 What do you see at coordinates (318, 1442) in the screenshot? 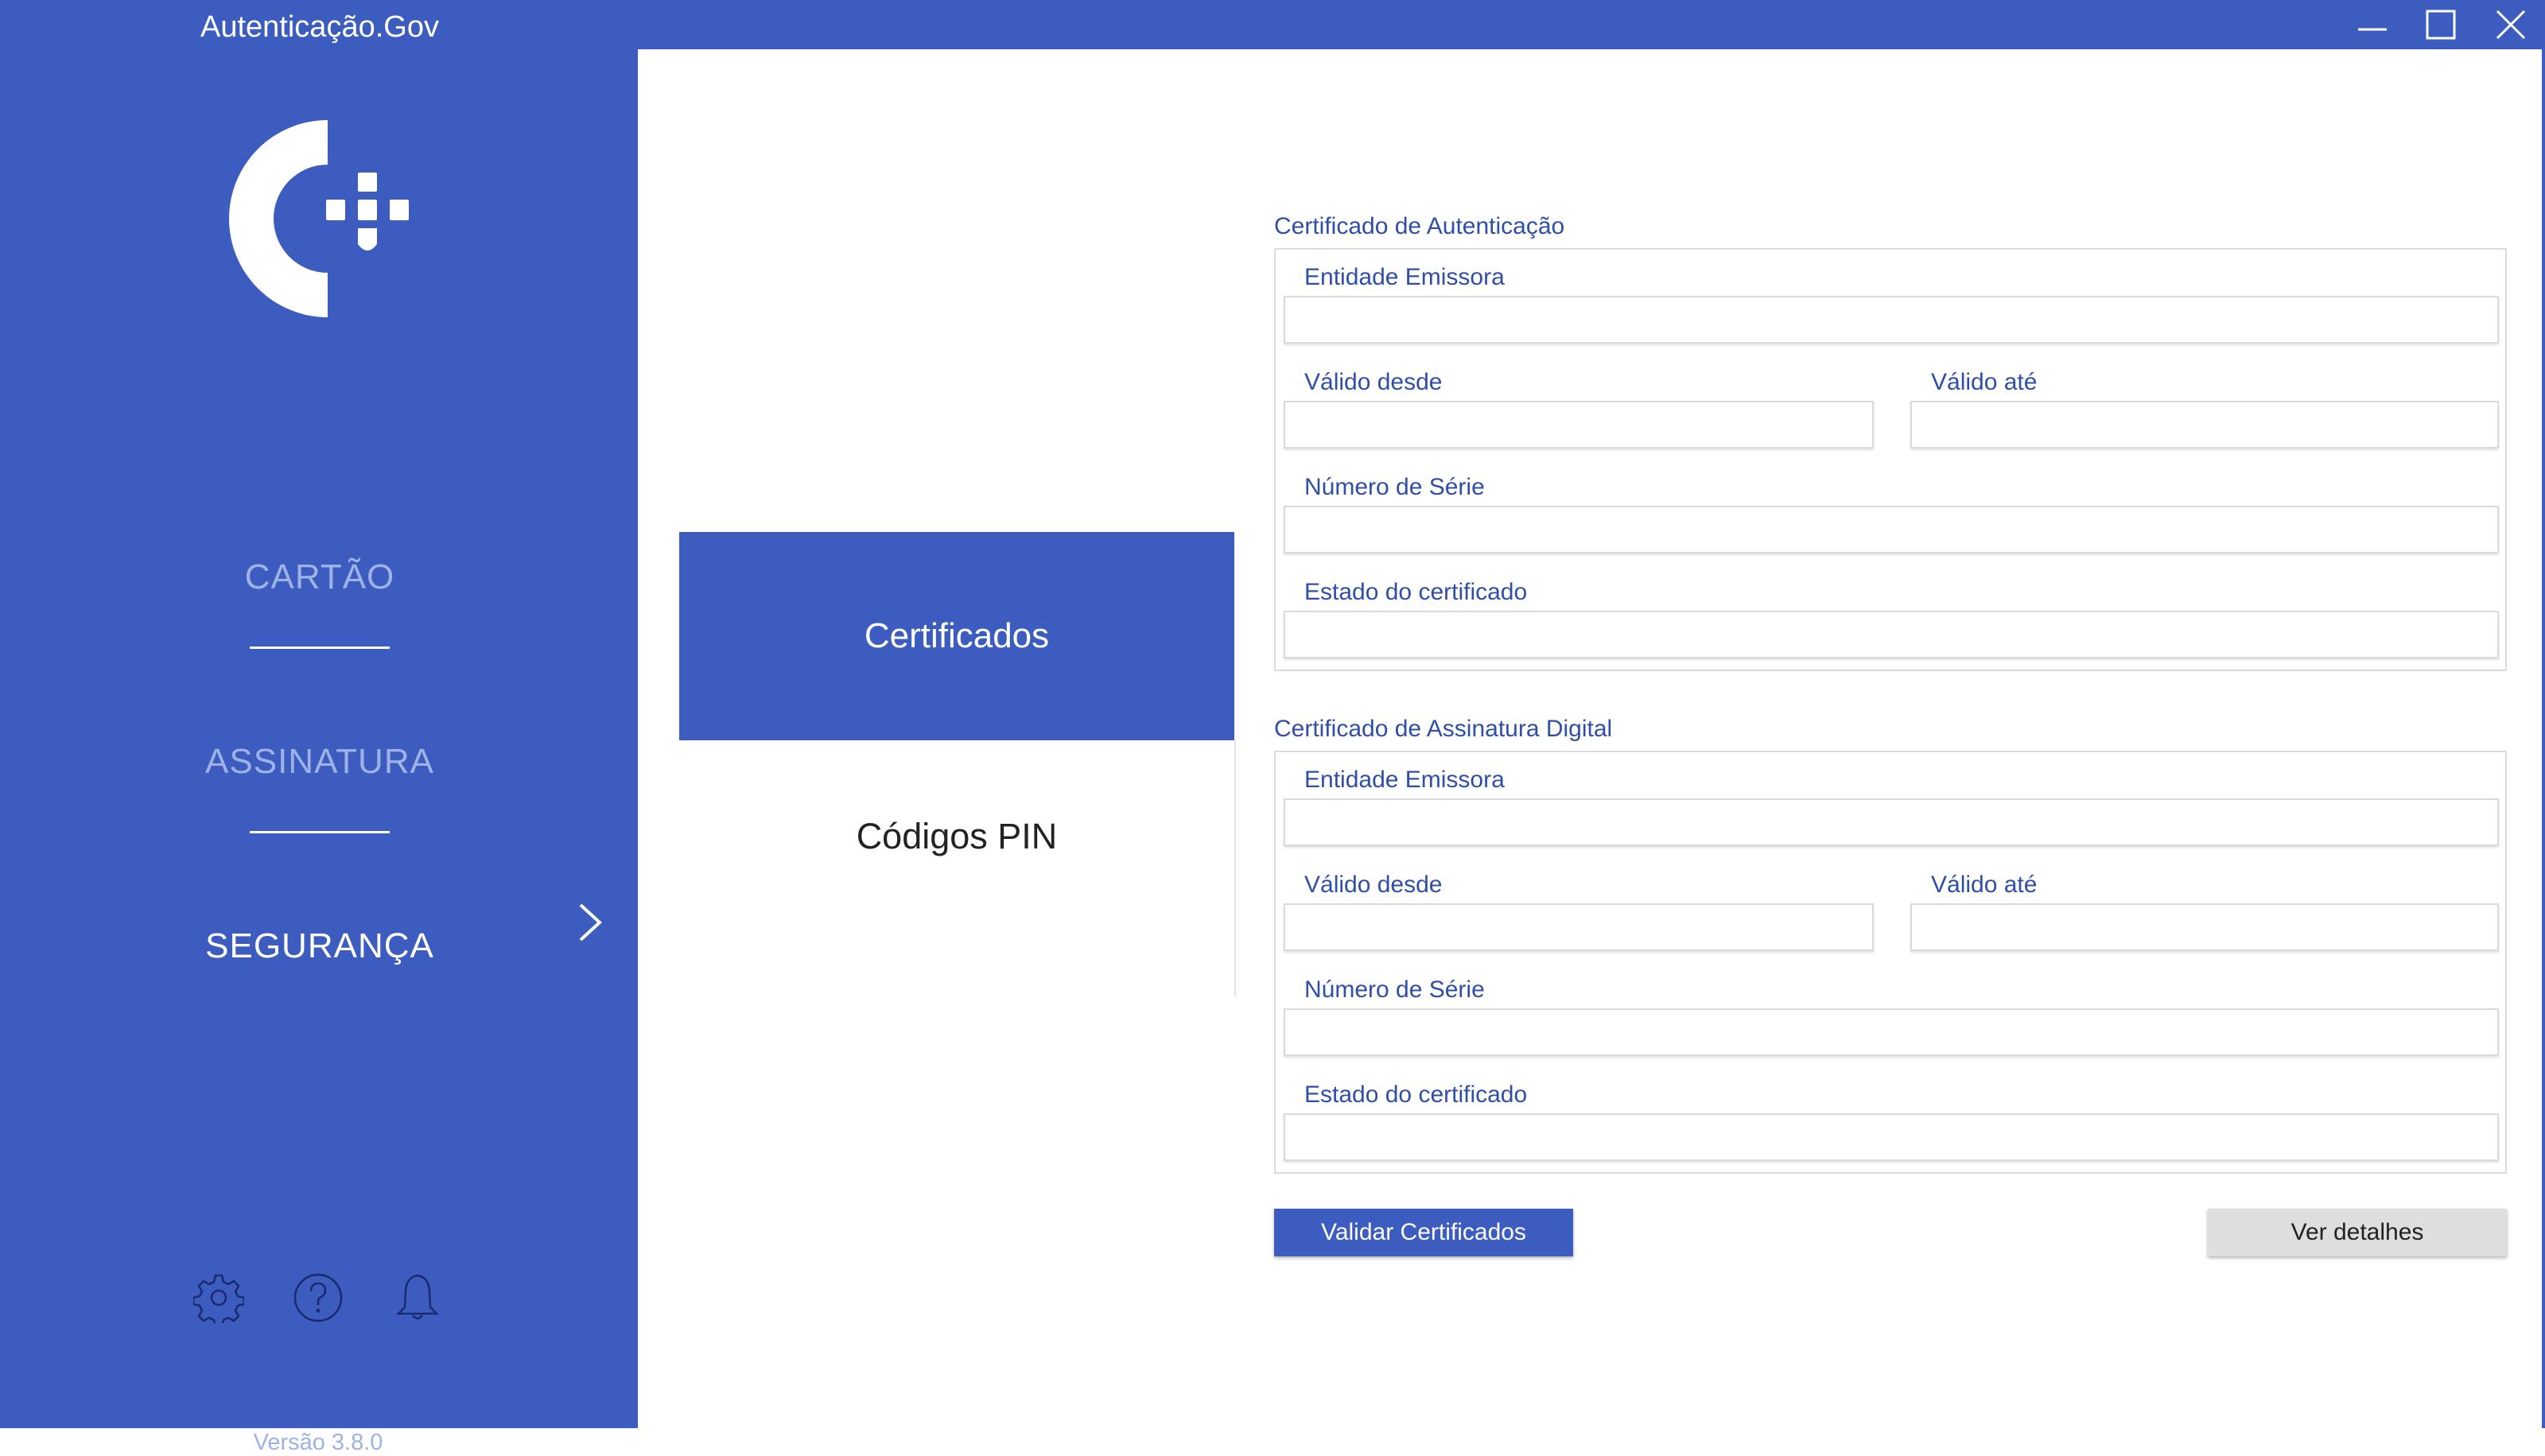
I see `version-label: Versão 3.8.0` at bounding box center [318, 1442].